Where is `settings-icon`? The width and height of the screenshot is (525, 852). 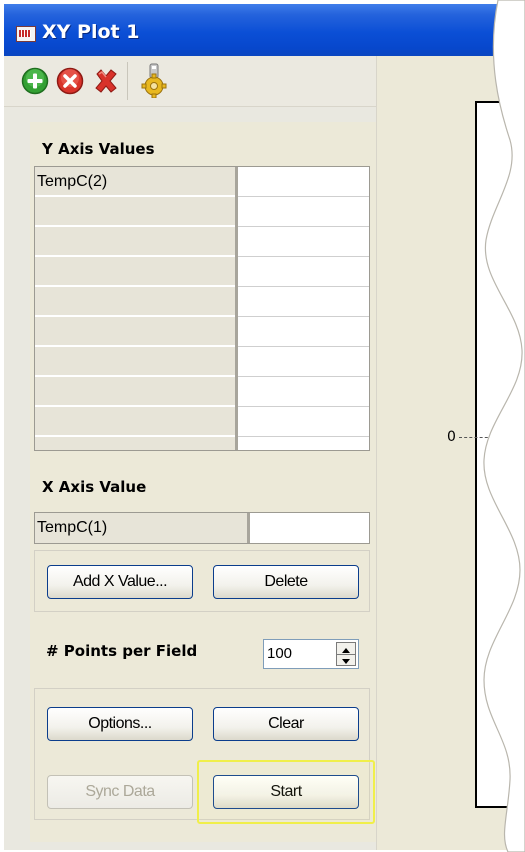 settings-icon is located at coordinates (154, 80).